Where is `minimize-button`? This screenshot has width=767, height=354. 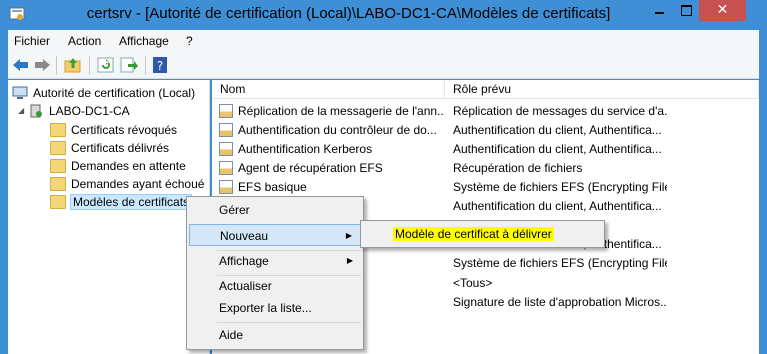 minimize-button is located at coordinates (659, 10).